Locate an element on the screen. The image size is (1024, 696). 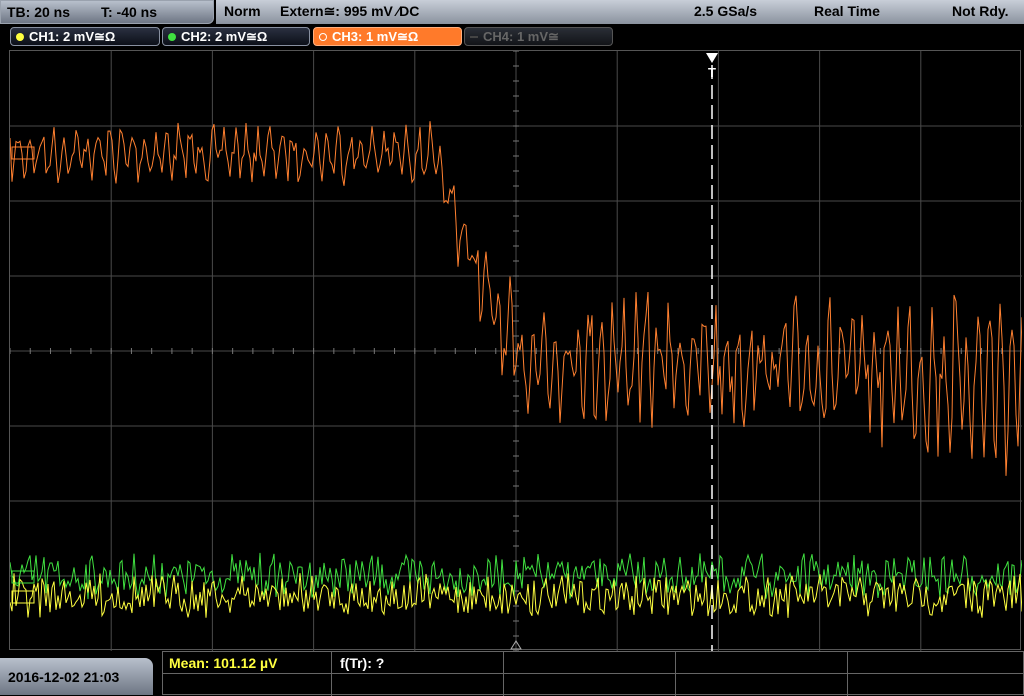
channel-3-tab: CH3: 1 mV≅Ω is located at coordinates (387, 36).